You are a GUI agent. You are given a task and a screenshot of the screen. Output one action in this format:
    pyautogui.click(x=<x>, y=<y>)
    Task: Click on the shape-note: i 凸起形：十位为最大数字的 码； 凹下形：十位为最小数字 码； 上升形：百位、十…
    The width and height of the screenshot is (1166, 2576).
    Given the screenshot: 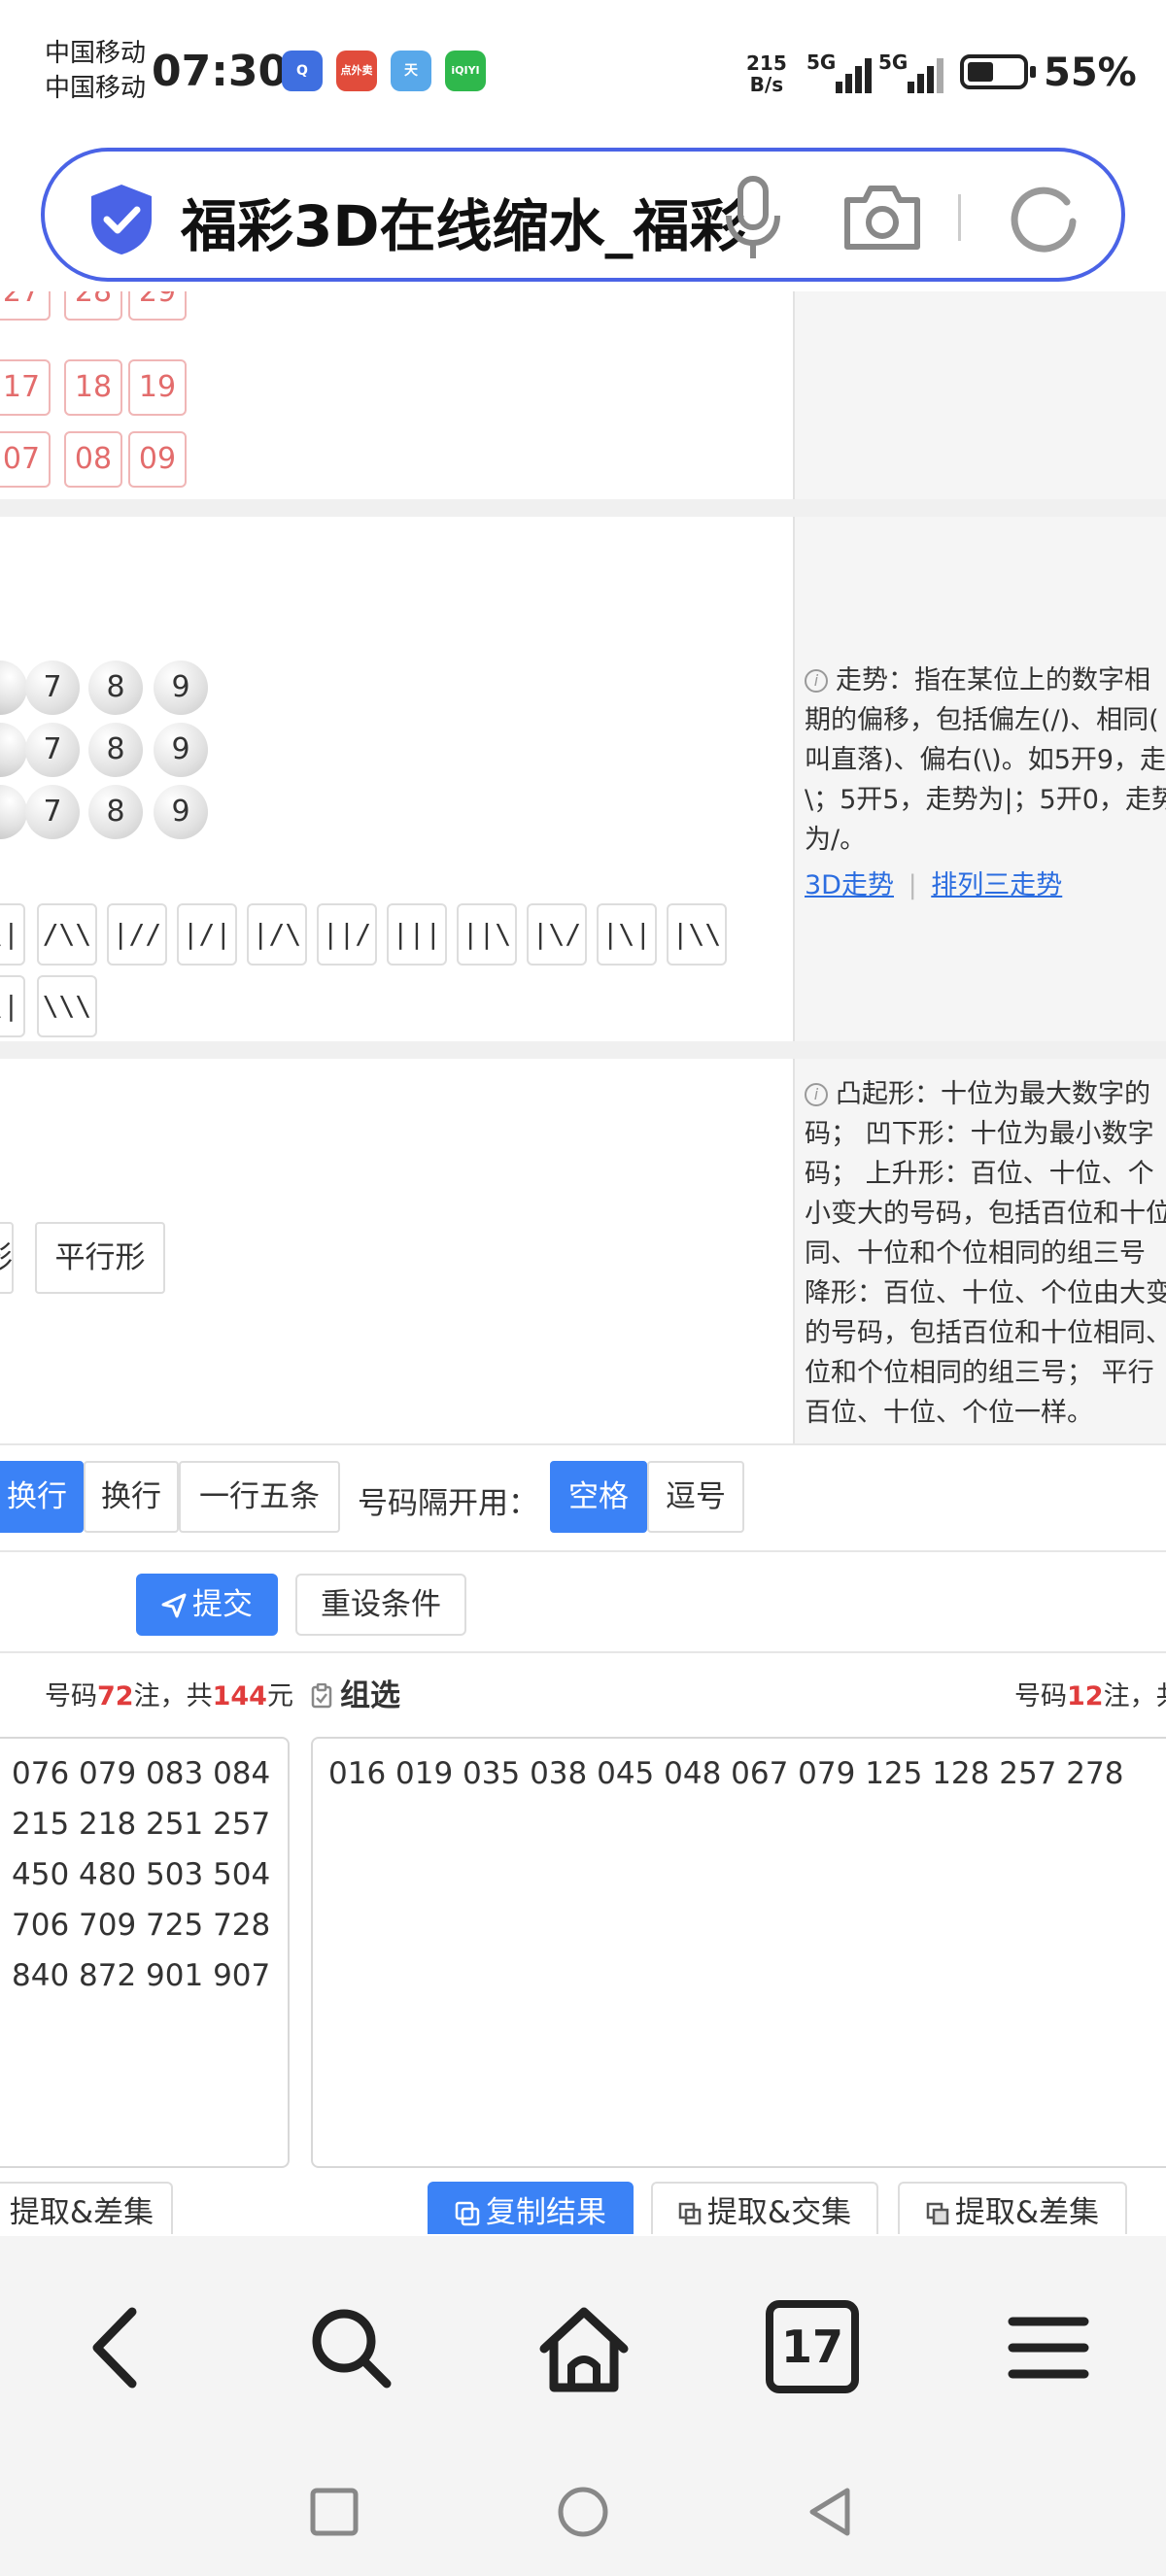 What is the action you would take?
    pyautogui.click(x=985, y=1253)
    